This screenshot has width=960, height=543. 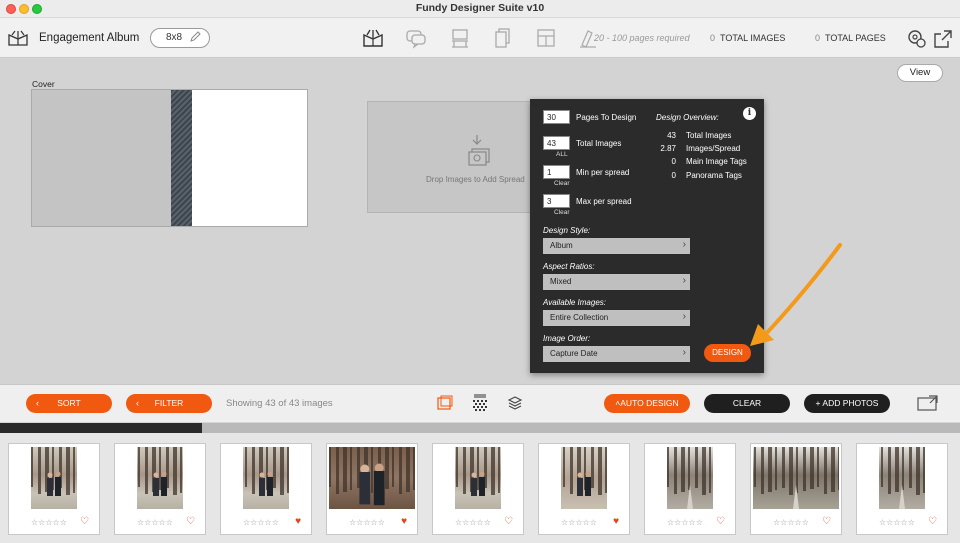 I want to click on sort-button: ‹ SORT, so click(x=69, y=403).